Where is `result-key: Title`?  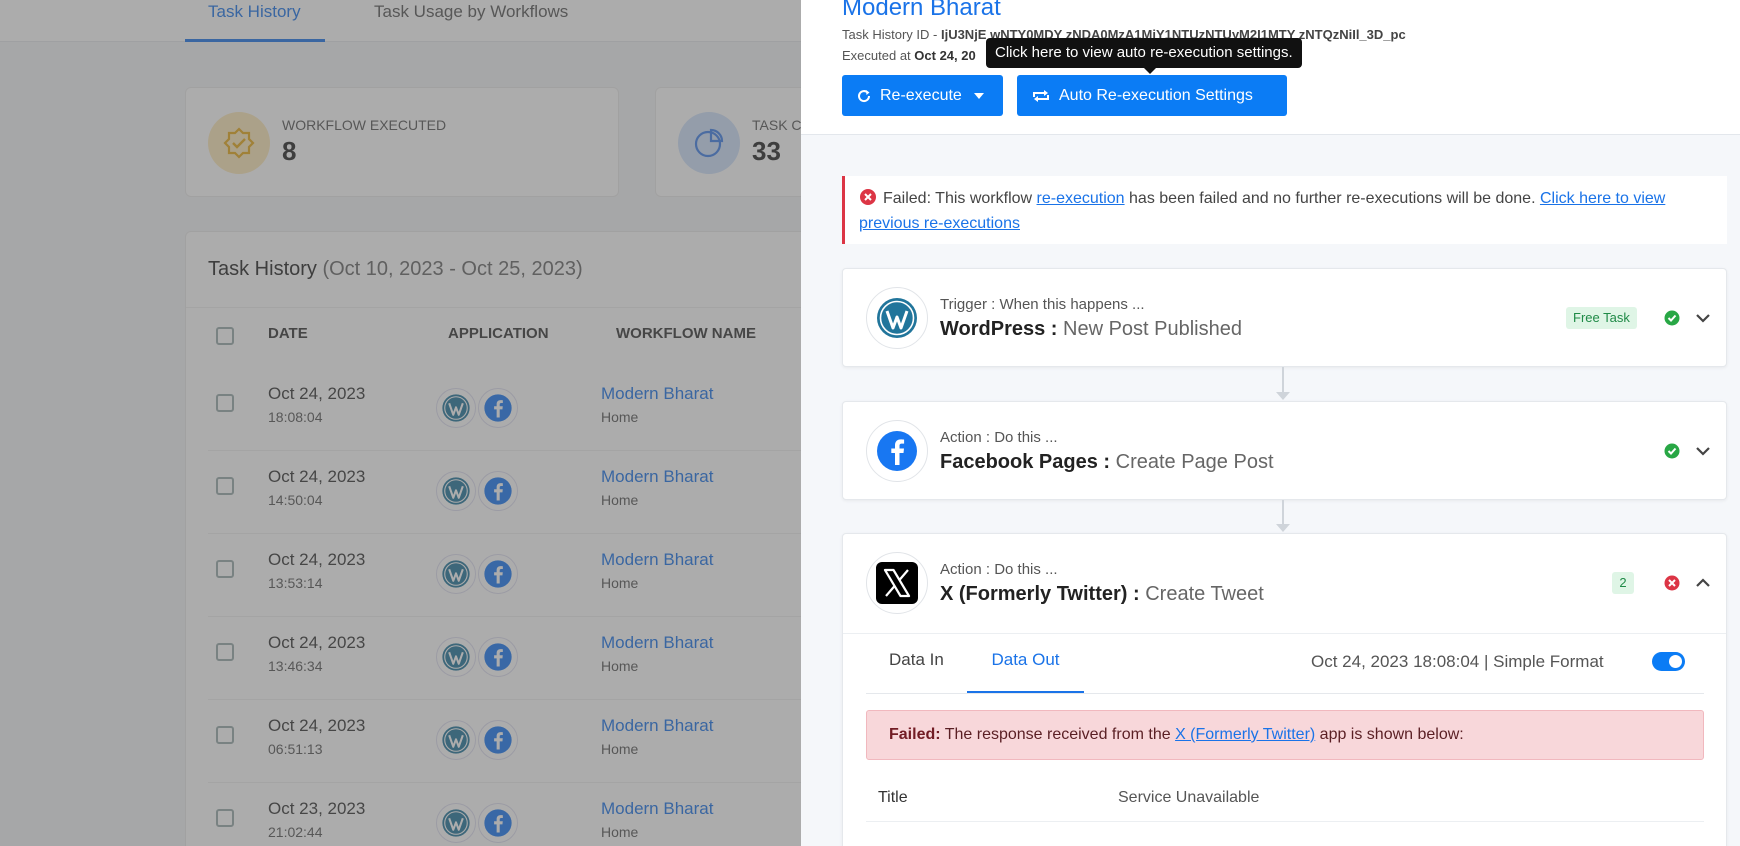 result-key: Title is located at coordinates (893, 797).